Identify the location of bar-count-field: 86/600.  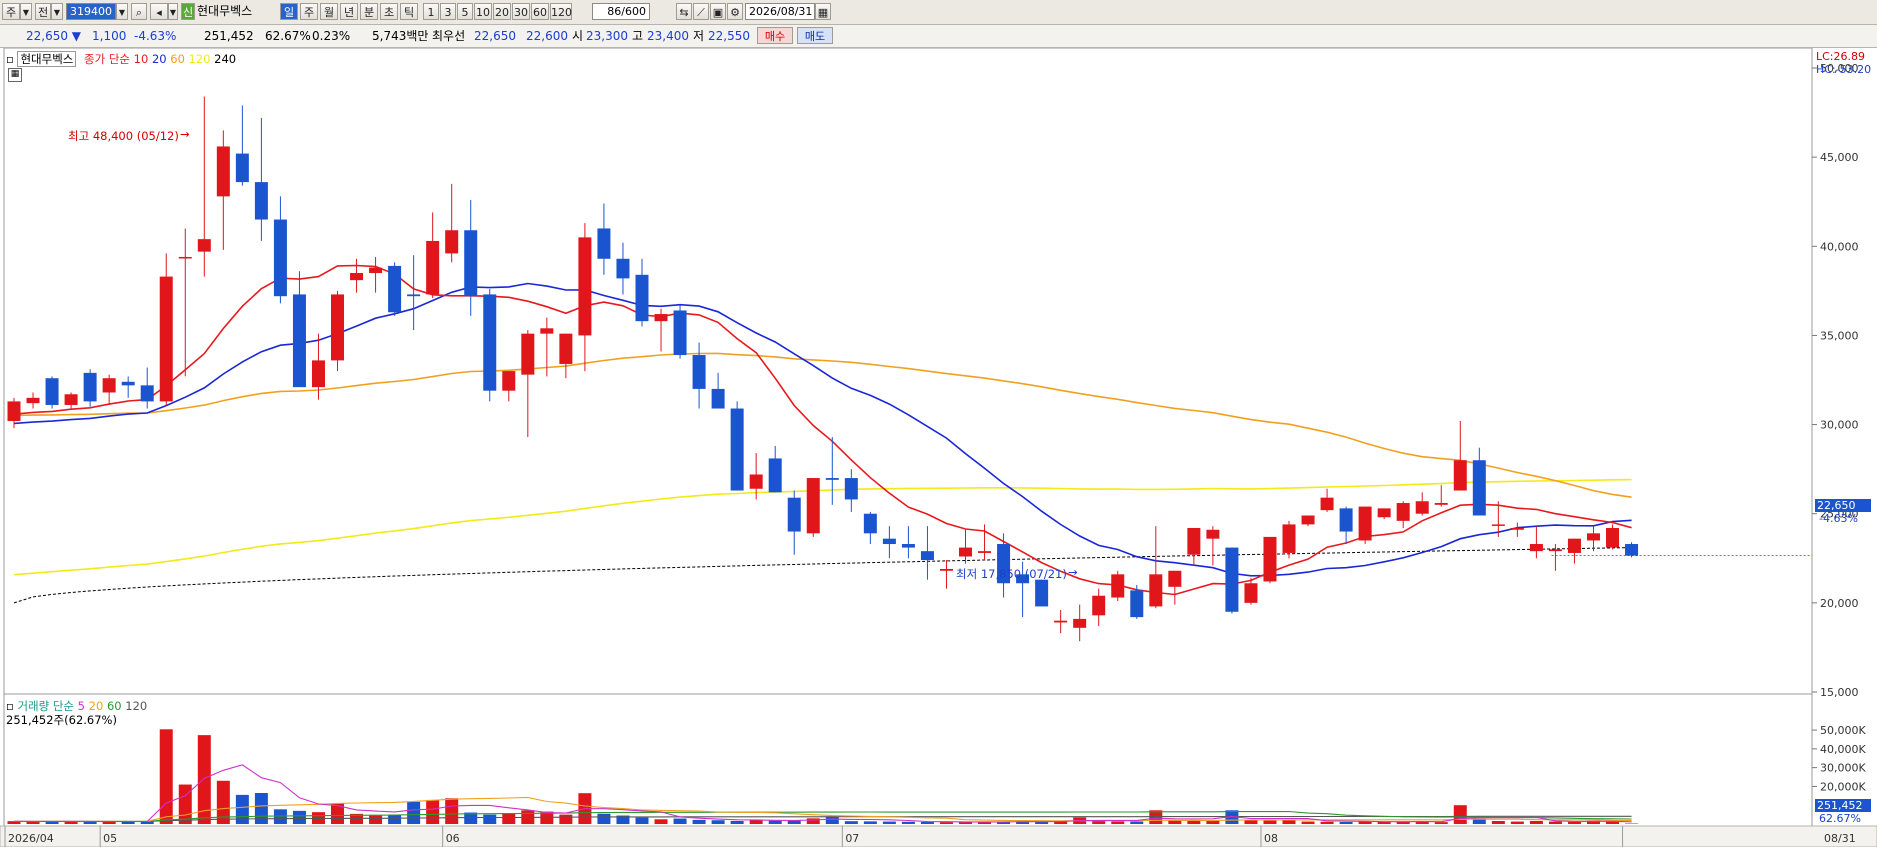
(621, 11).